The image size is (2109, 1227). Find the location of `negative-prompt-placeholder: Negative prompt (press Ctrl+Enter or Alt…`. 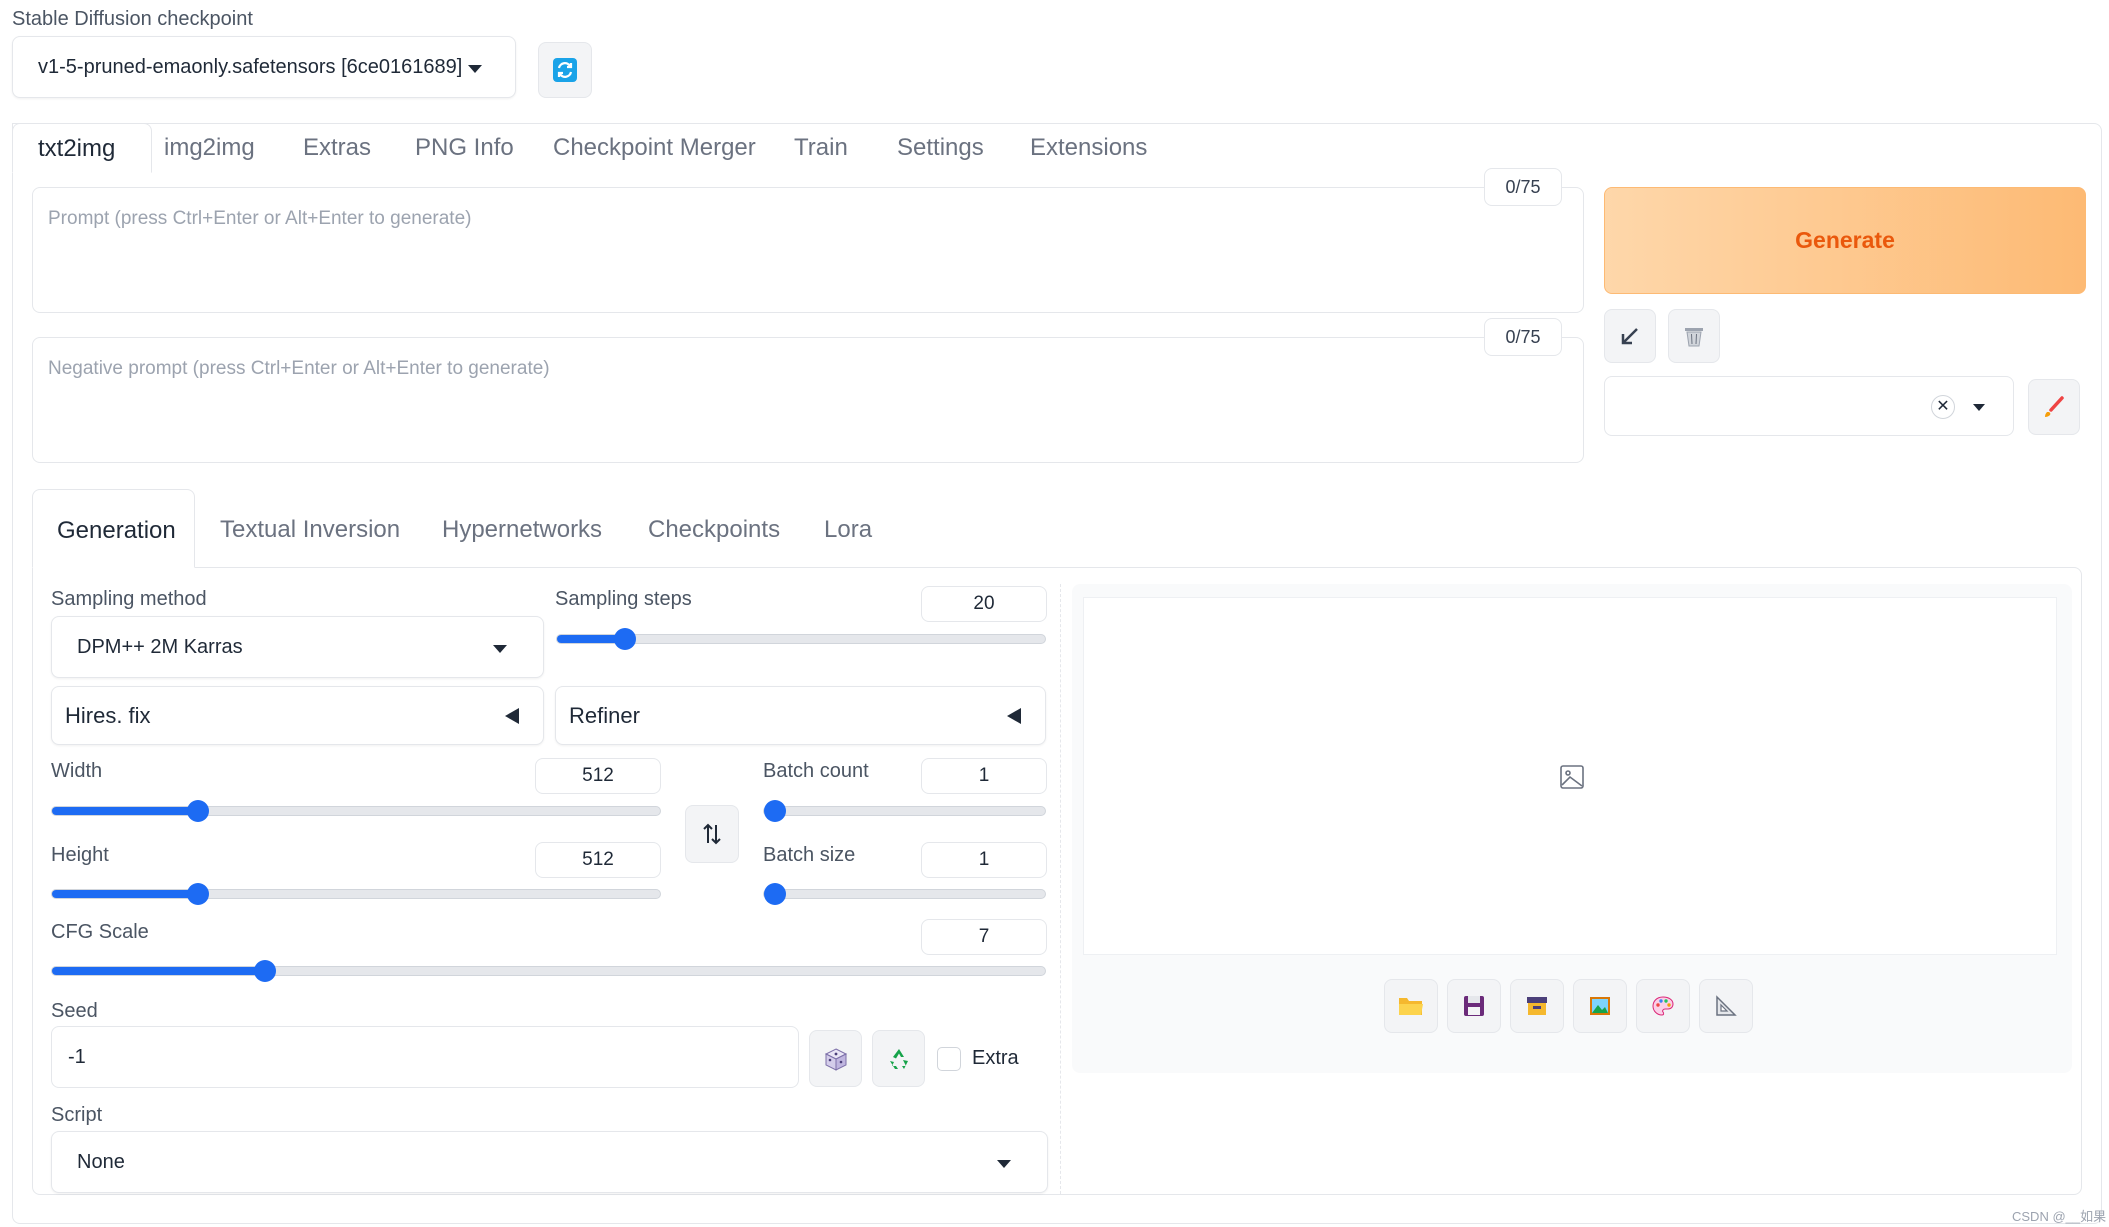

negative-prompt-placeholder: Negative prompt (press Ctrl+Enter or Alt… is located at coordinates (299, 368).